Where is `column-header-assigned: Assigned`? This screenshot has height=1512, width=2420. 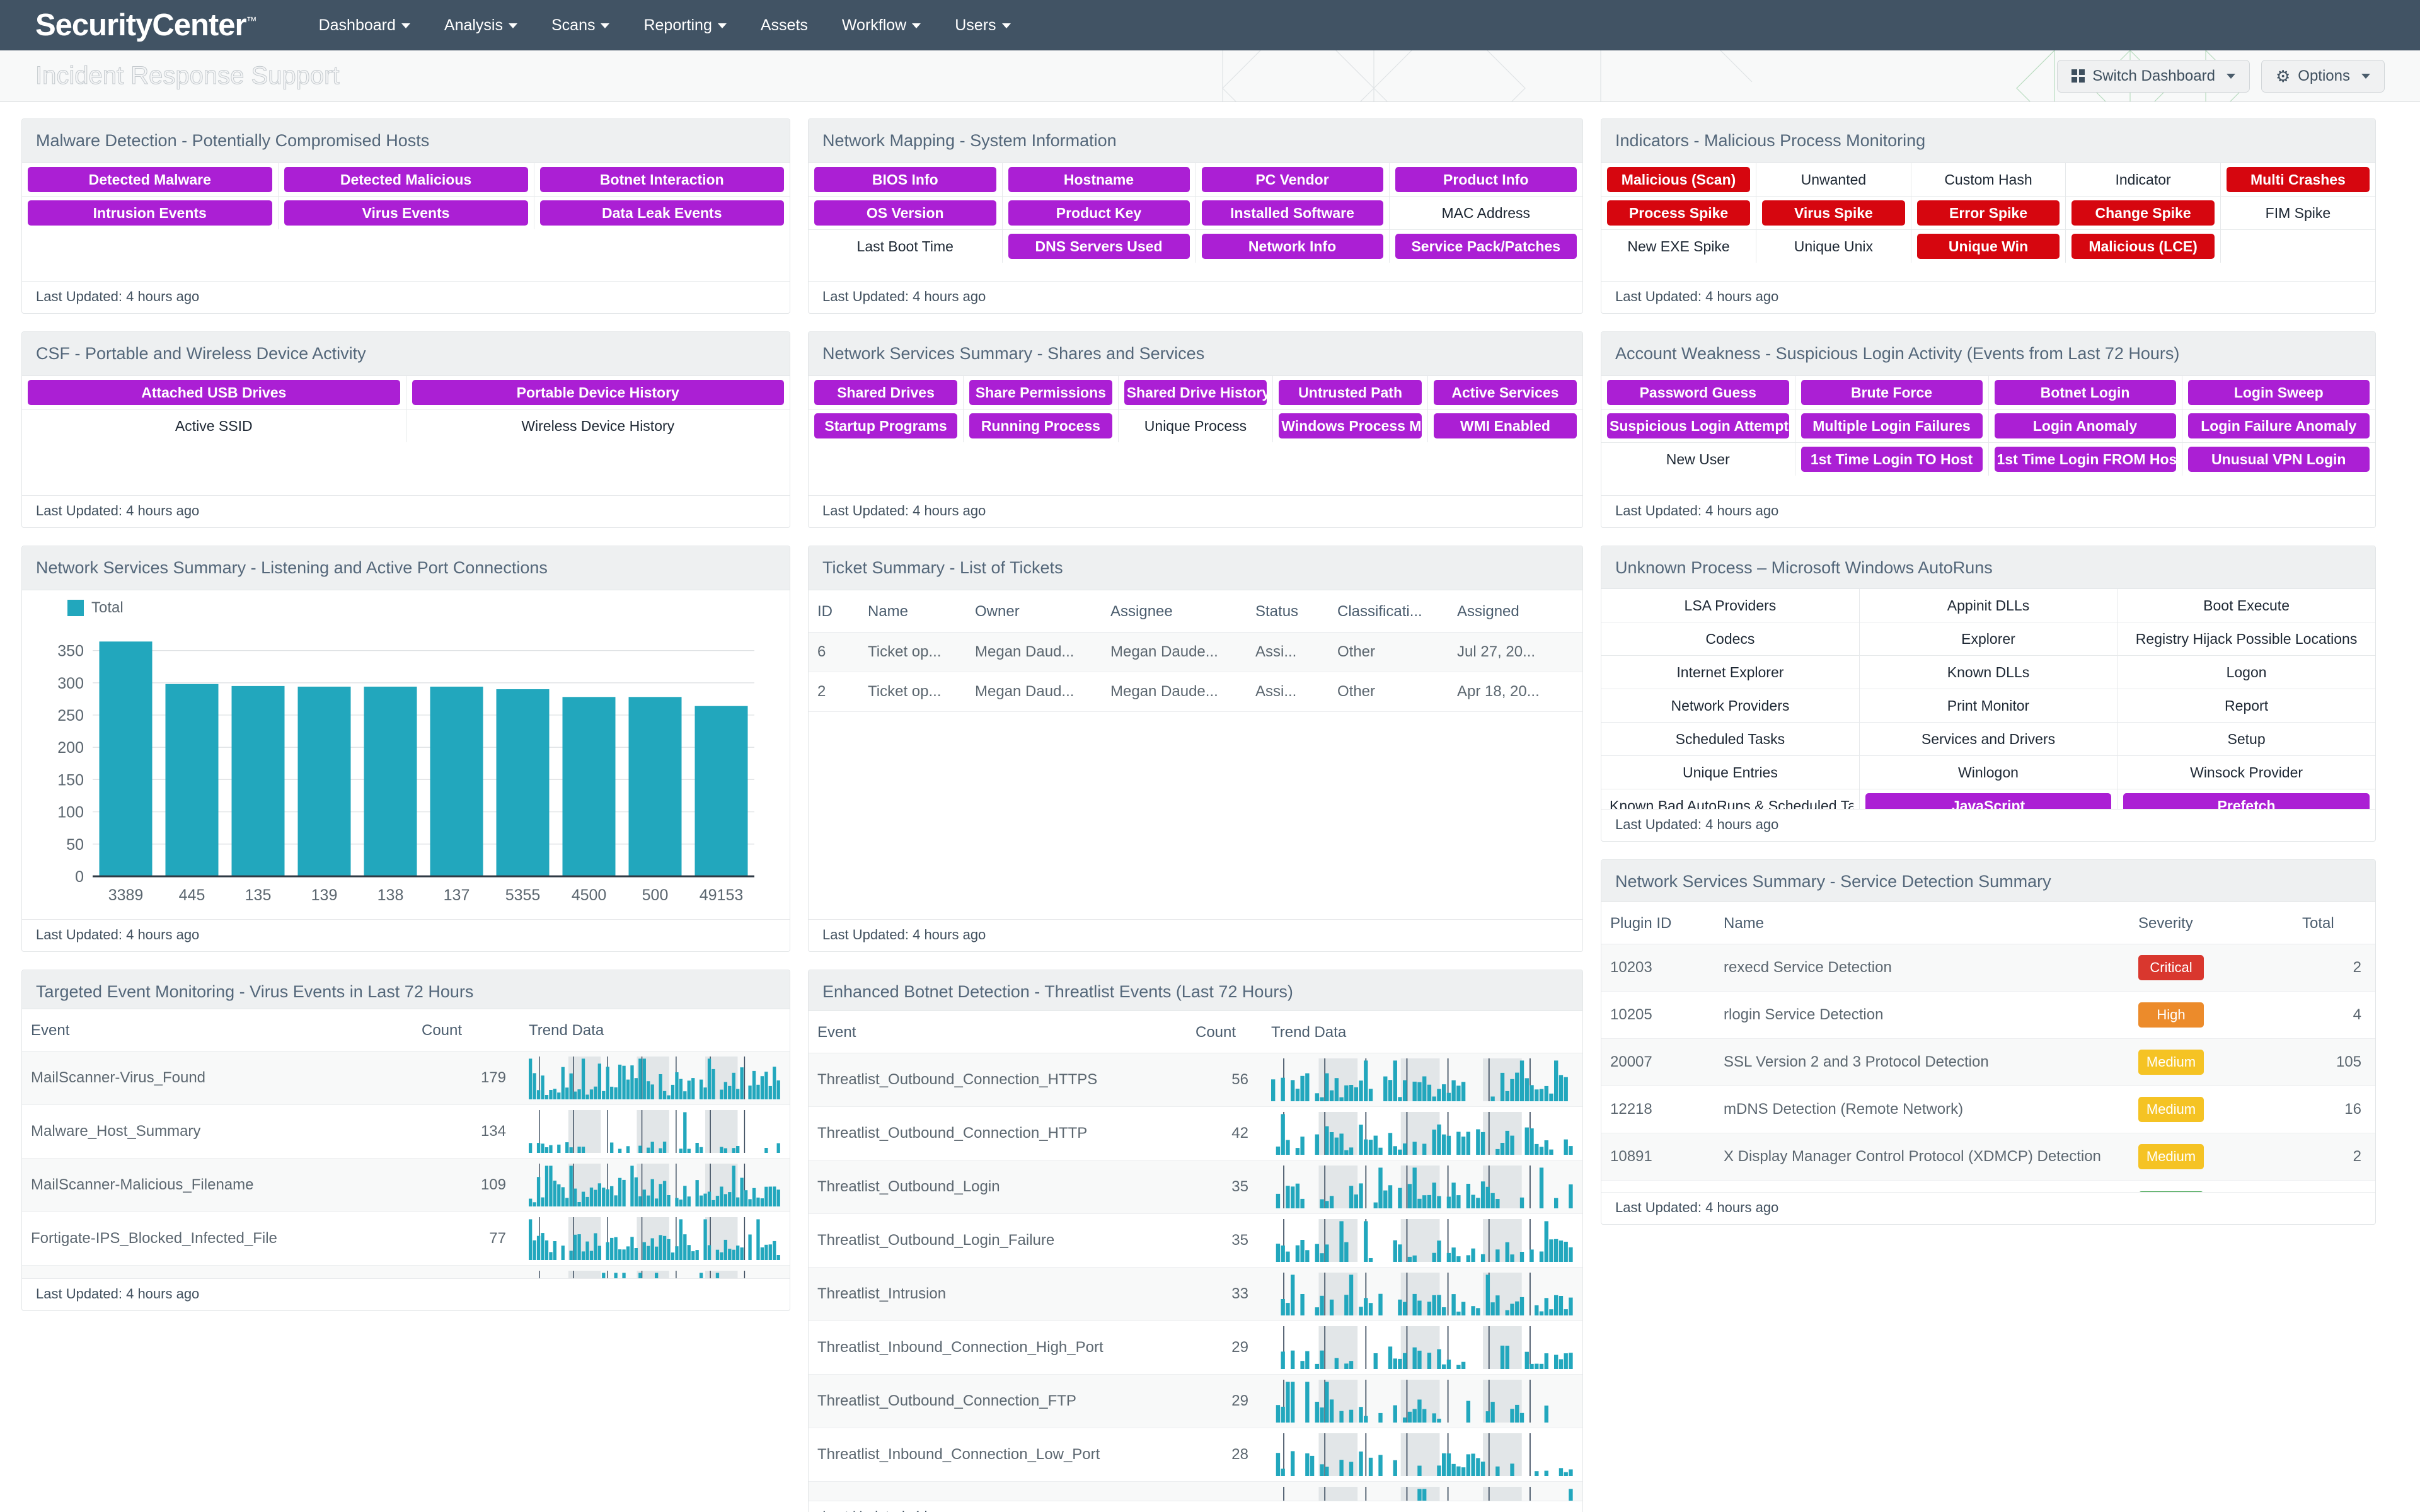 column-header-assigned: Assigned is located at coordinates (1515, 611).